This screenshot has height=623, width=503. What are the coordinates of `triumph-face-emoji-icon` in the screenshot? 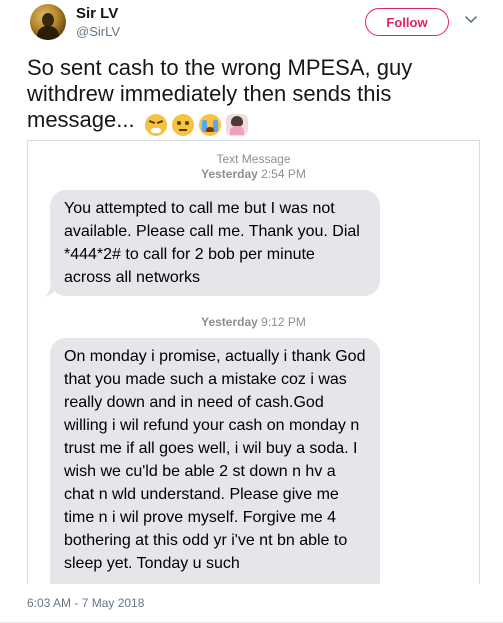 It's located at (155, 125).